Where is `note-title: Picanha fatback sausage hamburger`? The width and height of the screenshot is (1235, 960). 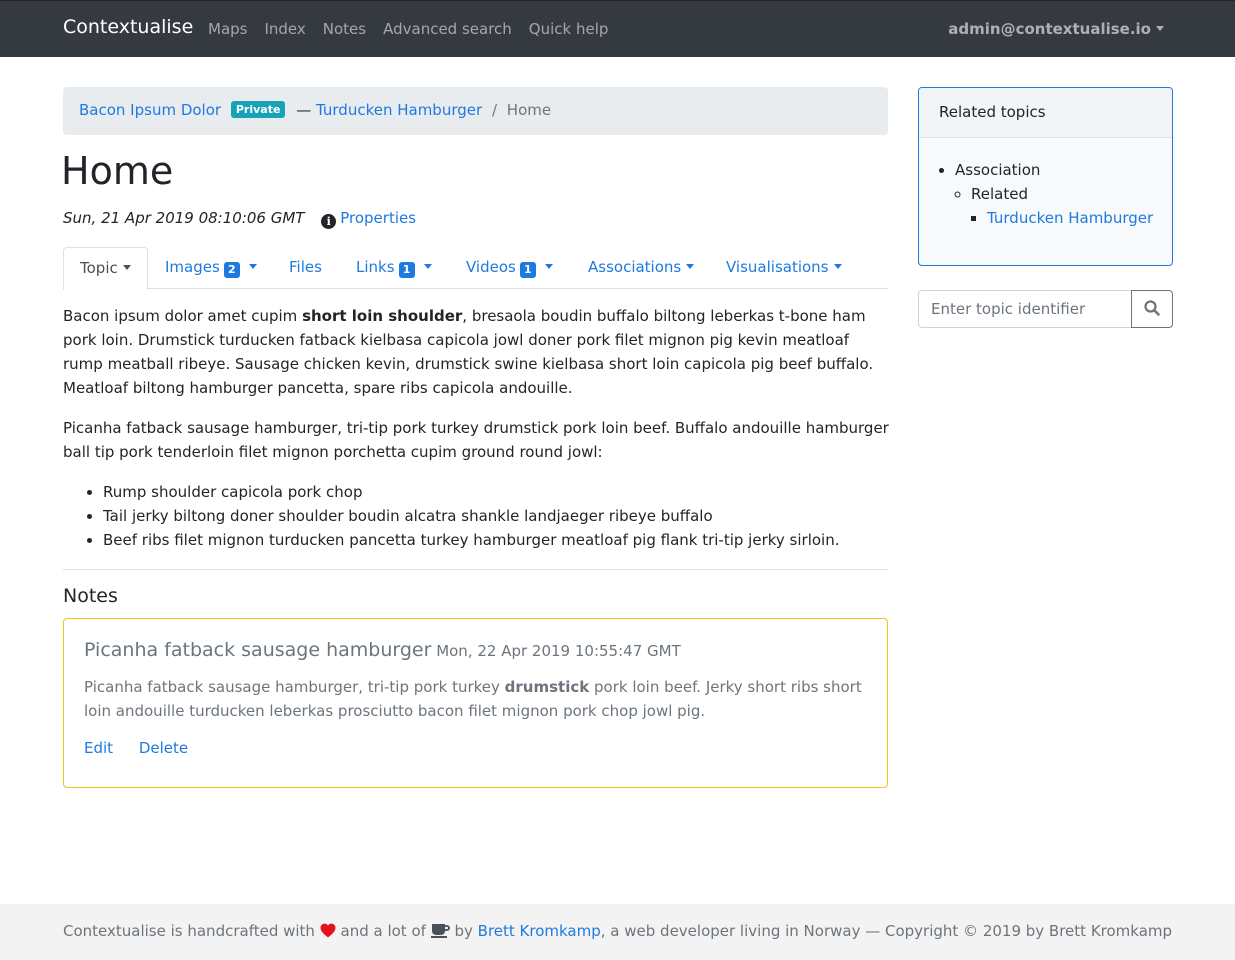
note-title: Picanha fatback sausage hamburger is located at coordinates (258, 650).